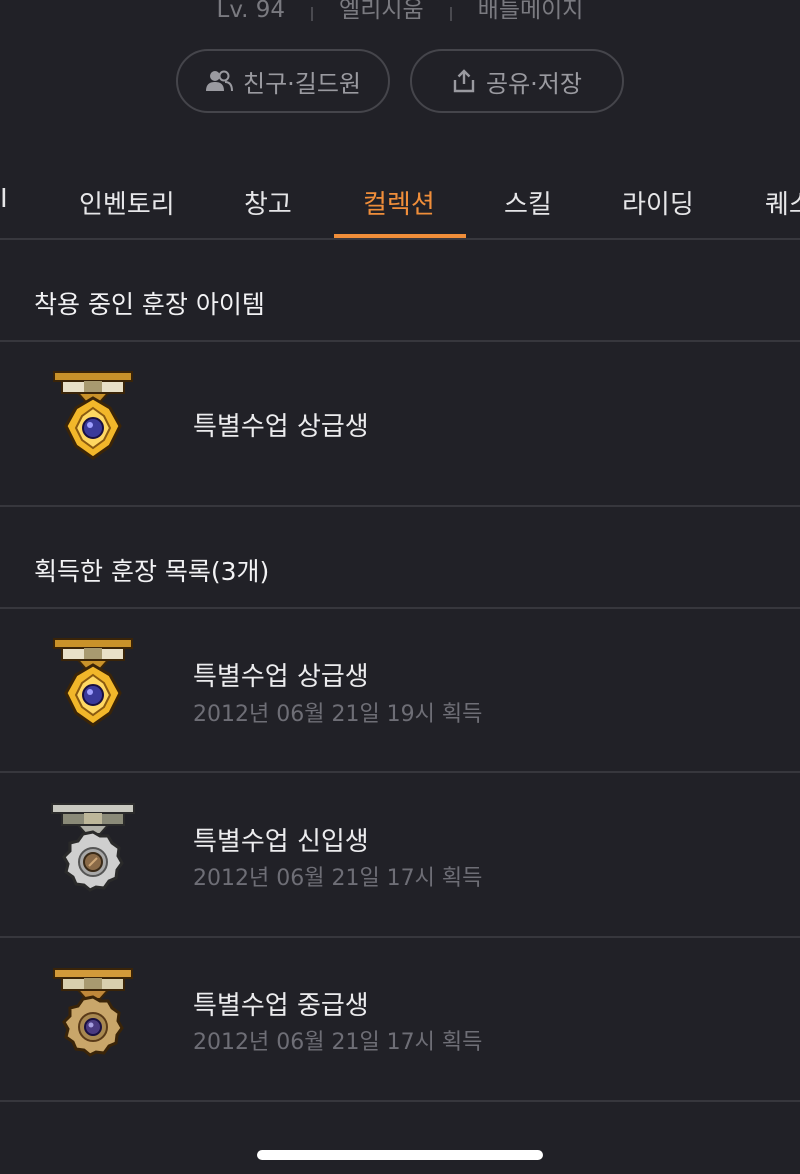 The image size is (800, 1174). I want to click on tab-bar: I 인벤토리 창고 컬렉션 스킬 라이딩 퀘스, so click(400, 200).